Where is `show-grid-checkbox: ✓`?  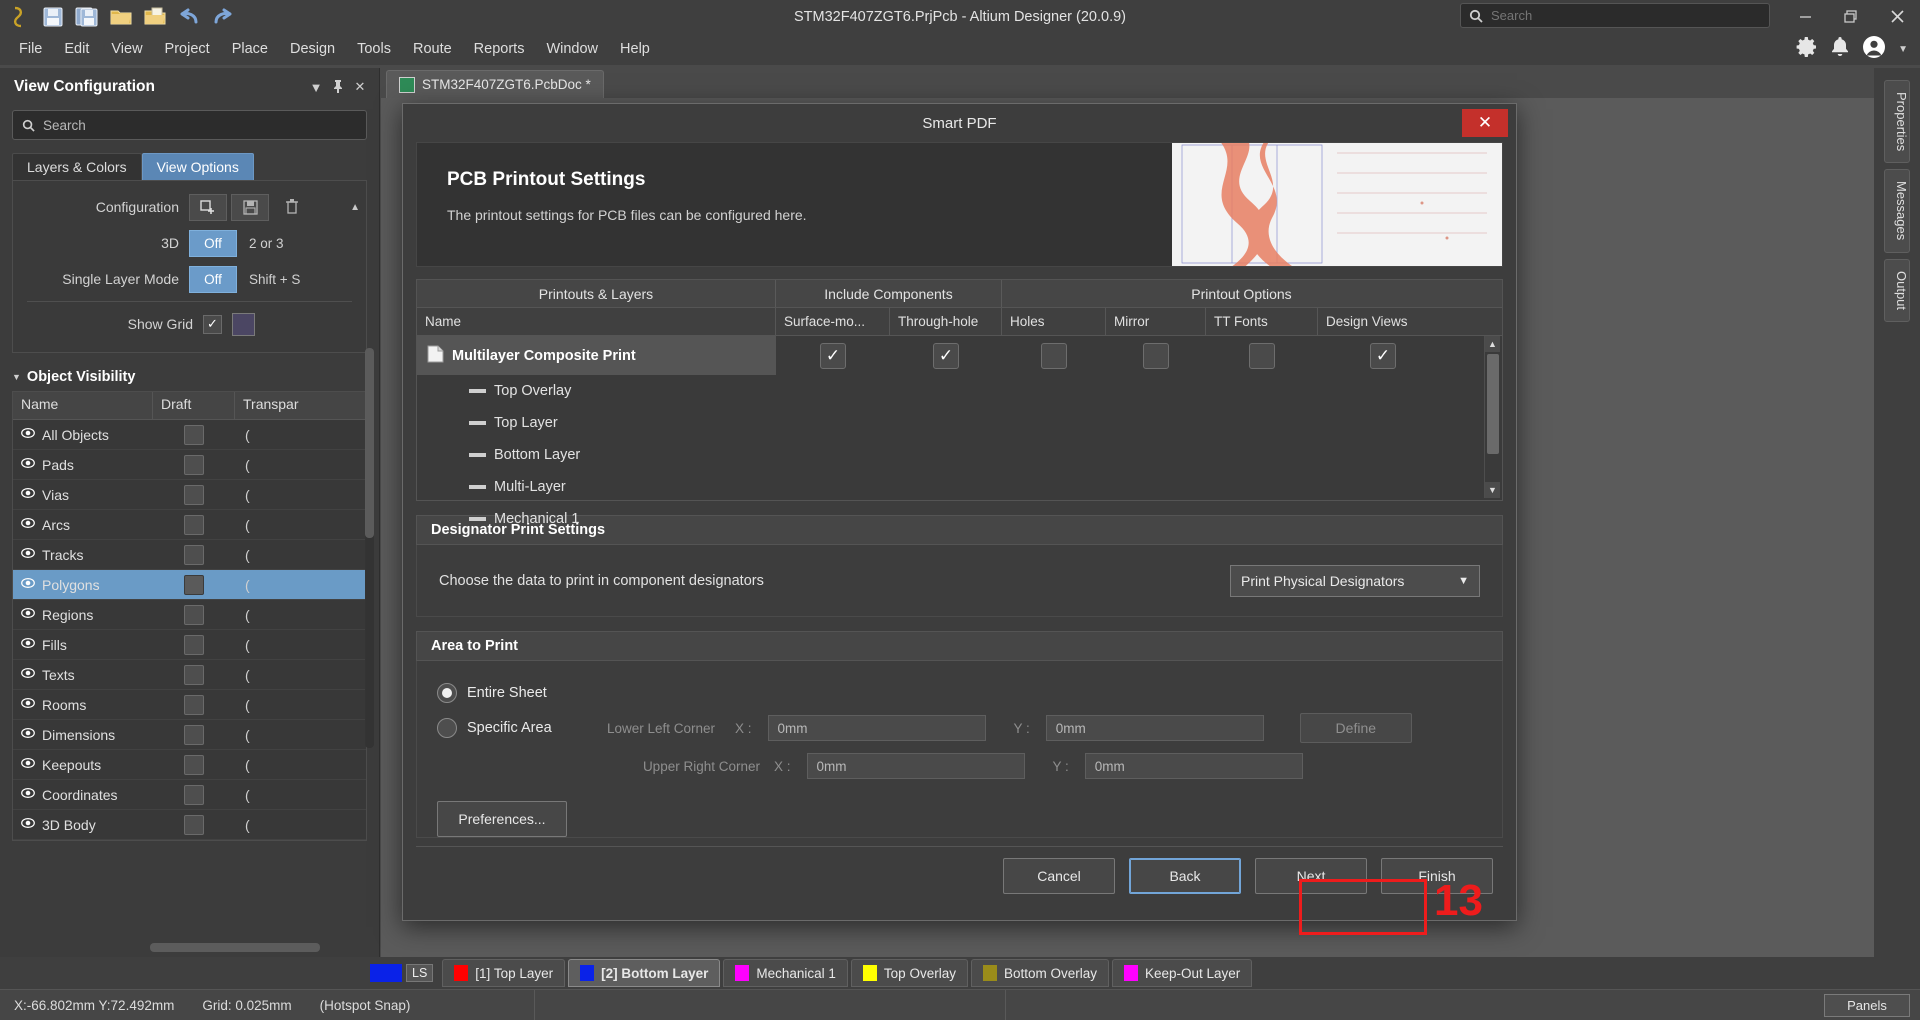 show-grid-checkbox: ✓ is located at coordinates (212, 324).